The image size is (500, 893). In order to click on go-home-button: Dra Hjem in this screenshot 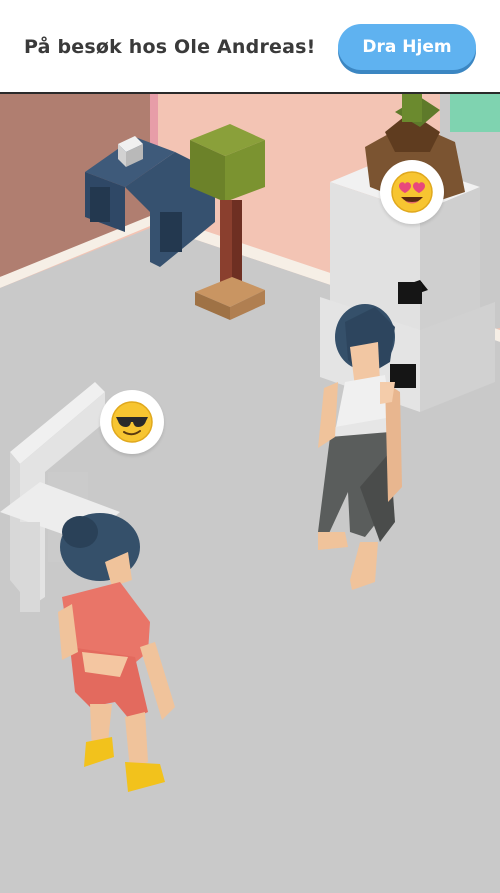, I will do `click(407, 47)`.